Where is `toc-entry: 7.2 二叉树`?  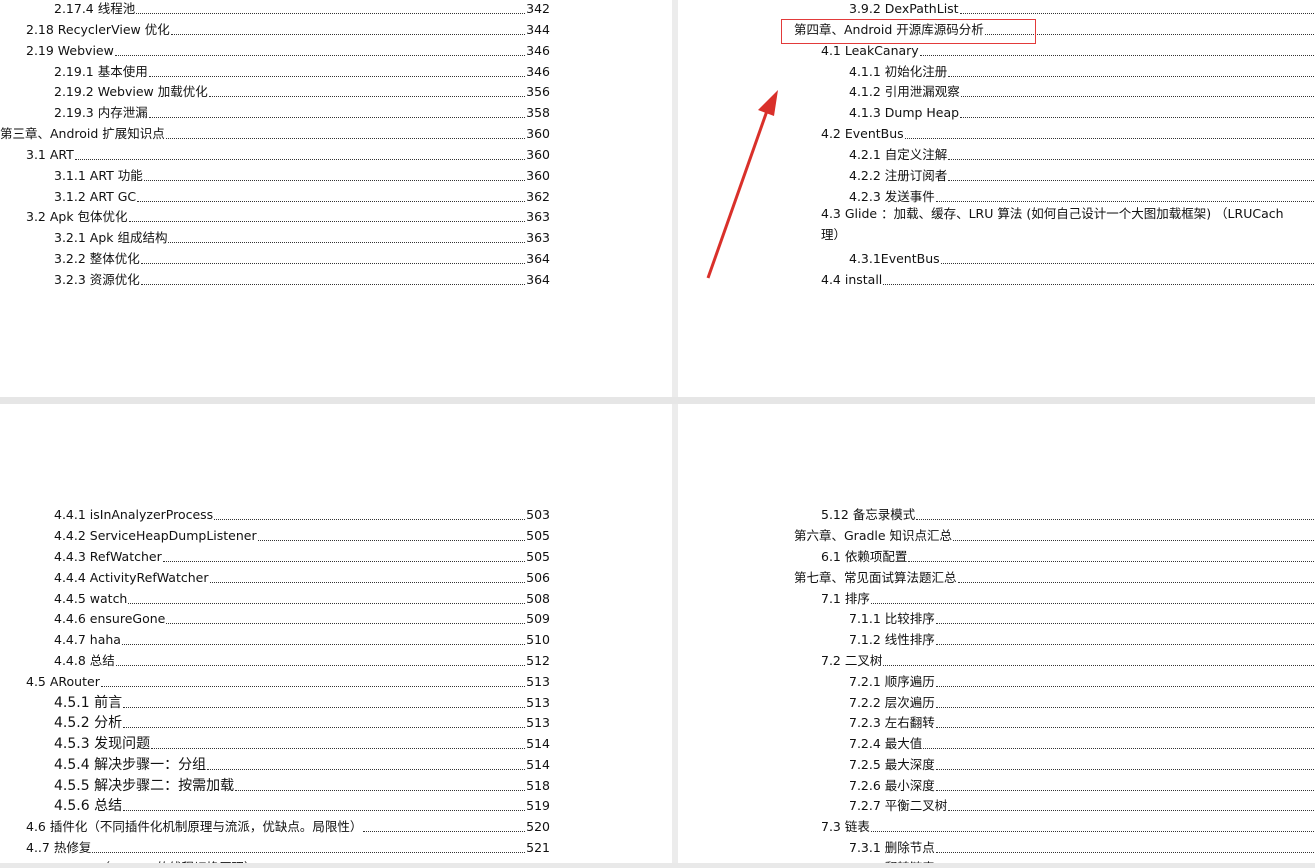 toc-entry: 7.2 二叉树 is located at coordinates (1068, 659).